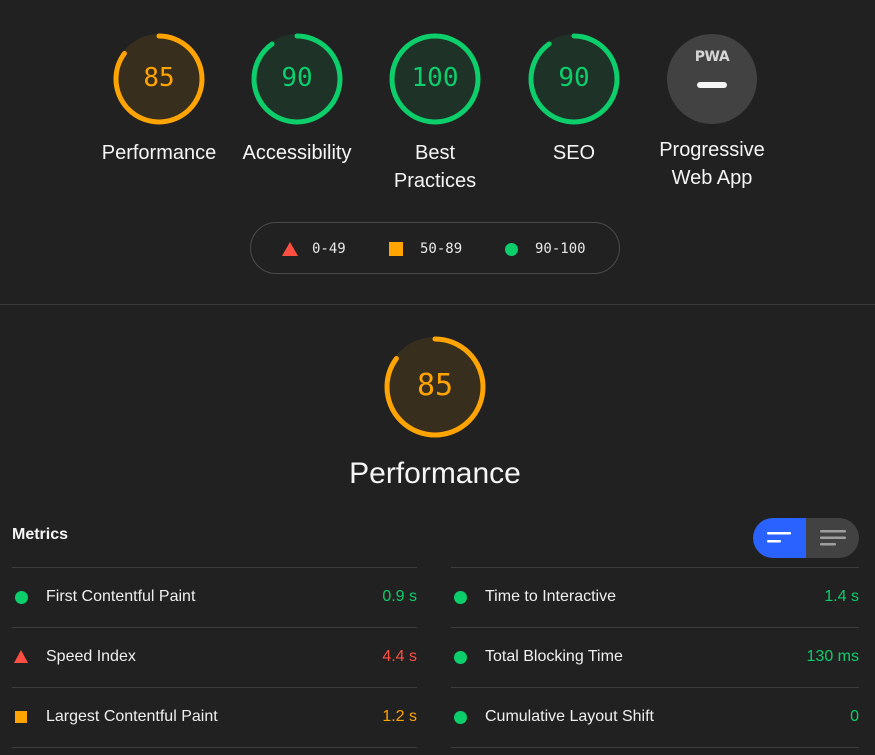 Image resolution: width=875 pixels, height=755 pixels. What do you see at coordinates (159, 153) in the screenshot?
I see `gauge-label: Performance` at bounding box center [159, 153].